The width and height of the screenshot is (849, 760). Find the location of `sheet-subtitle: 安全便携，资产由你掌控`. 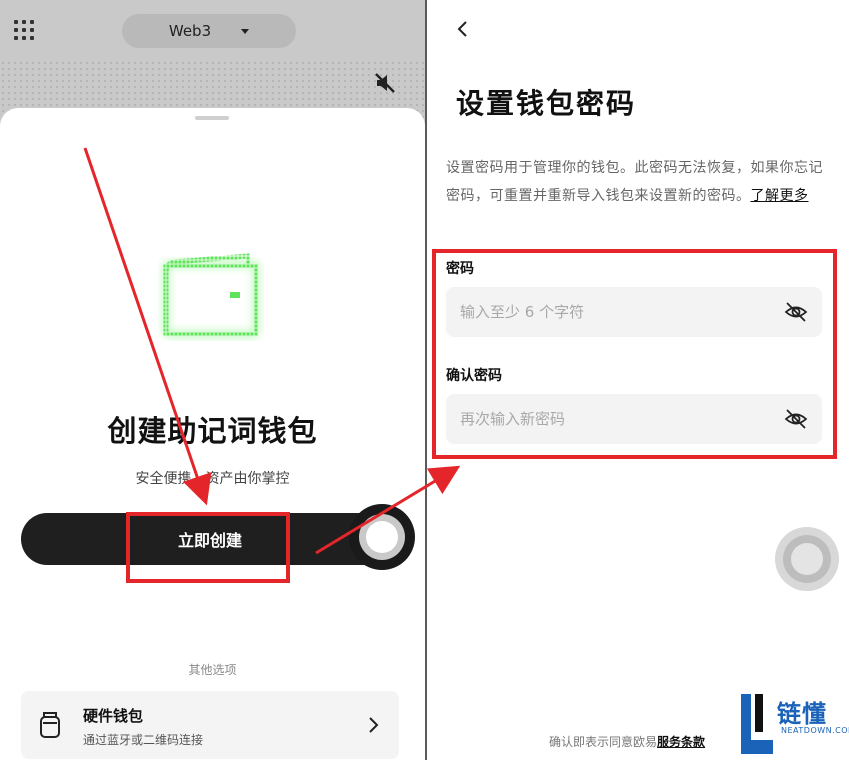

sheet-subtitle: 安全便携，资产由你掌控 is located at coordinates (212, 479).